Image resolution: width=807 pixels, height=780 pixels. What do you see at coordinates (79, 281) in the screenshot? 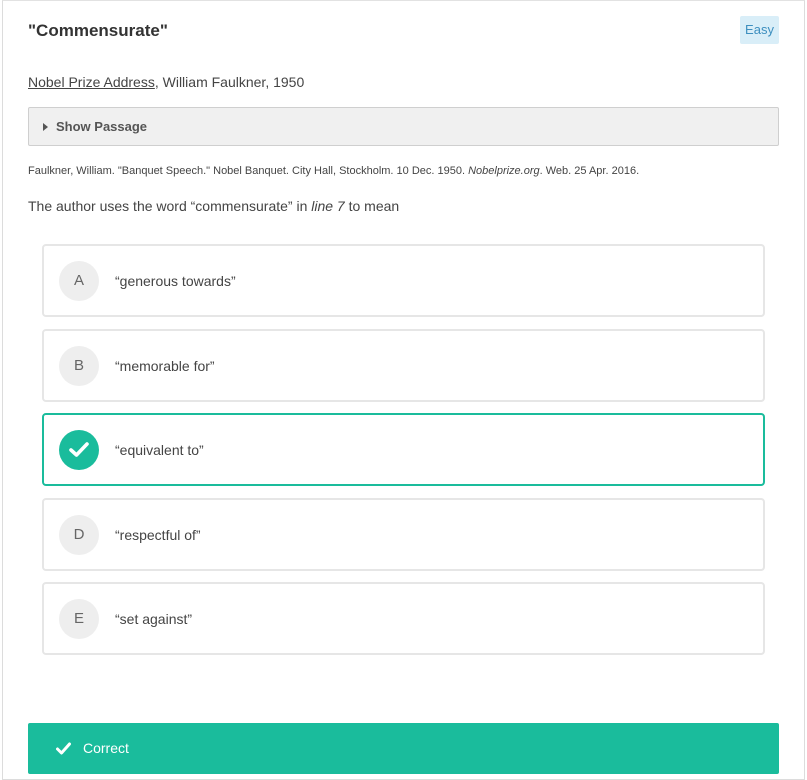
I see `choice-letter: A` at bounding box center [79, 281].